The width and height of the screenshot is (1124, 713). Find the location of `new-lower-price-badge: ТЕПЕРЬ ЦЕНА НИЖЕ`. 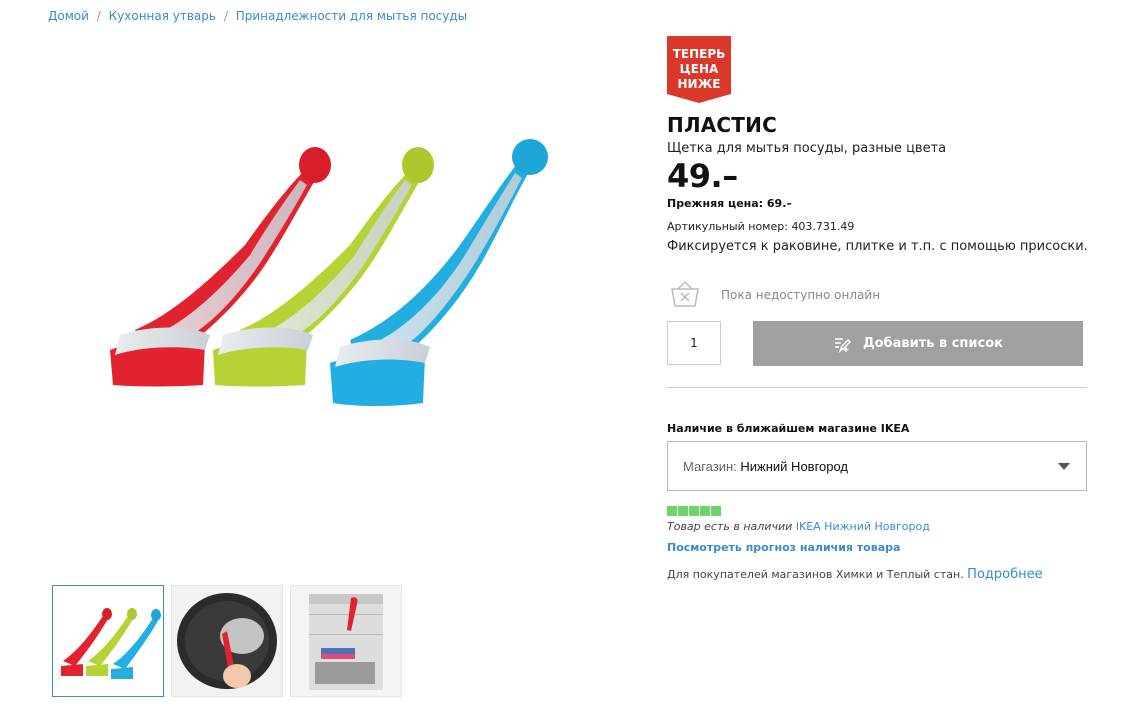

new-lower-price-badge: ТЕПЕРЬ ЦЕНА НИЖЕ is located at coordinates (699, 69).